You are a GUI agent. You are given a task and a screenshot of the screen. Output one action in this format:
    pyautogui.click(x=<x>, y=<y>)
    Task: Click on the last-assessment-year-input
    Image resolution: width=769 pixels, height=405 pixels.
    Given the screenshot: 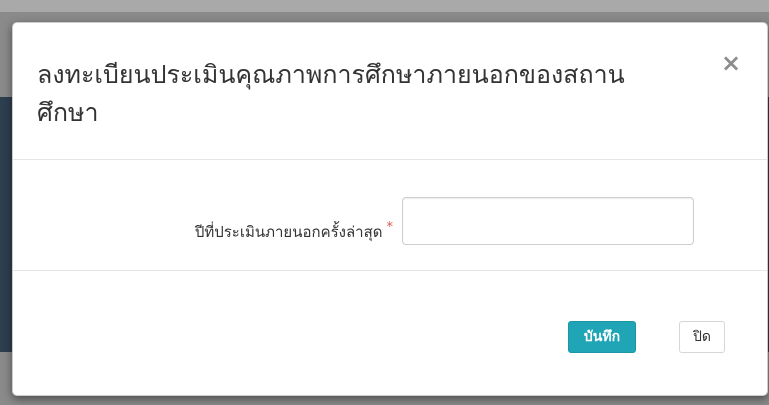 What is the action you would take?
    pyautogui.click(x=548, y=221)
    